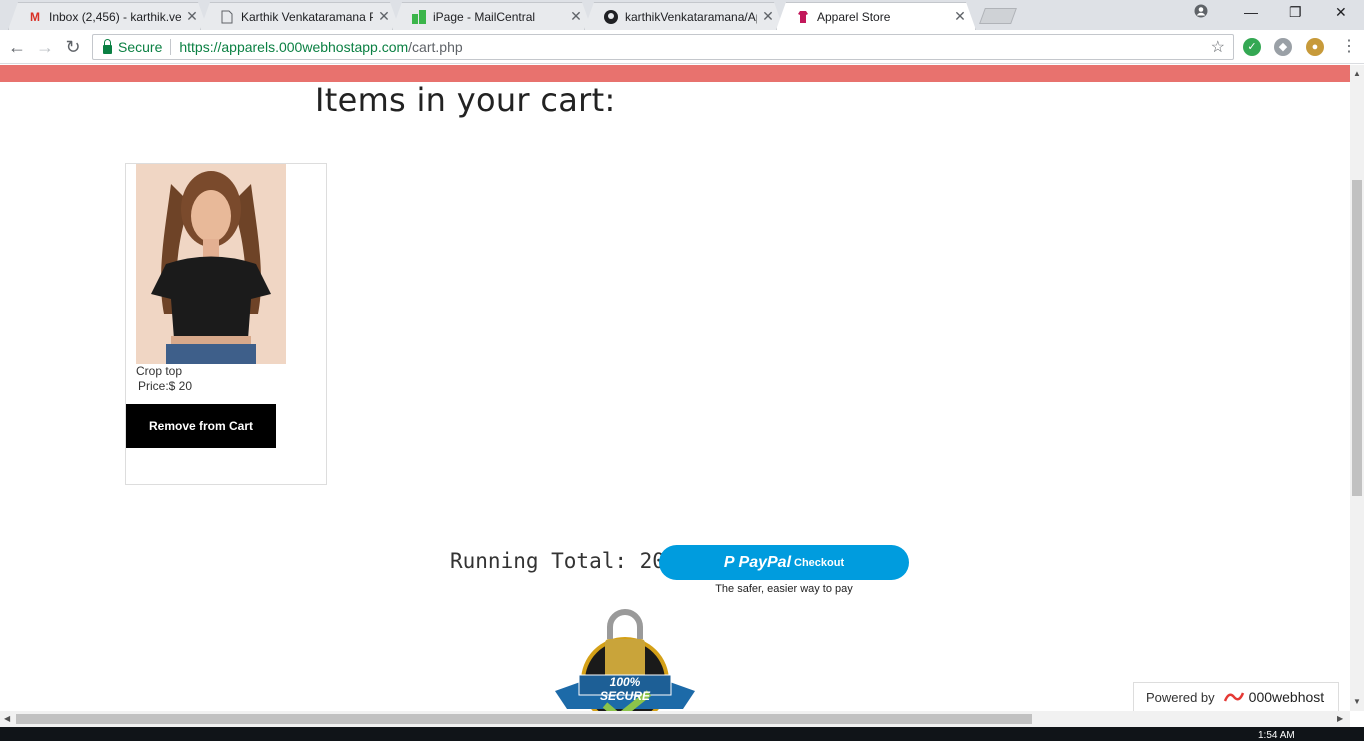 The image size is (1364, 741). I want to click on powered-by-badge: Powered by 000webhost, so click(1236, 696).